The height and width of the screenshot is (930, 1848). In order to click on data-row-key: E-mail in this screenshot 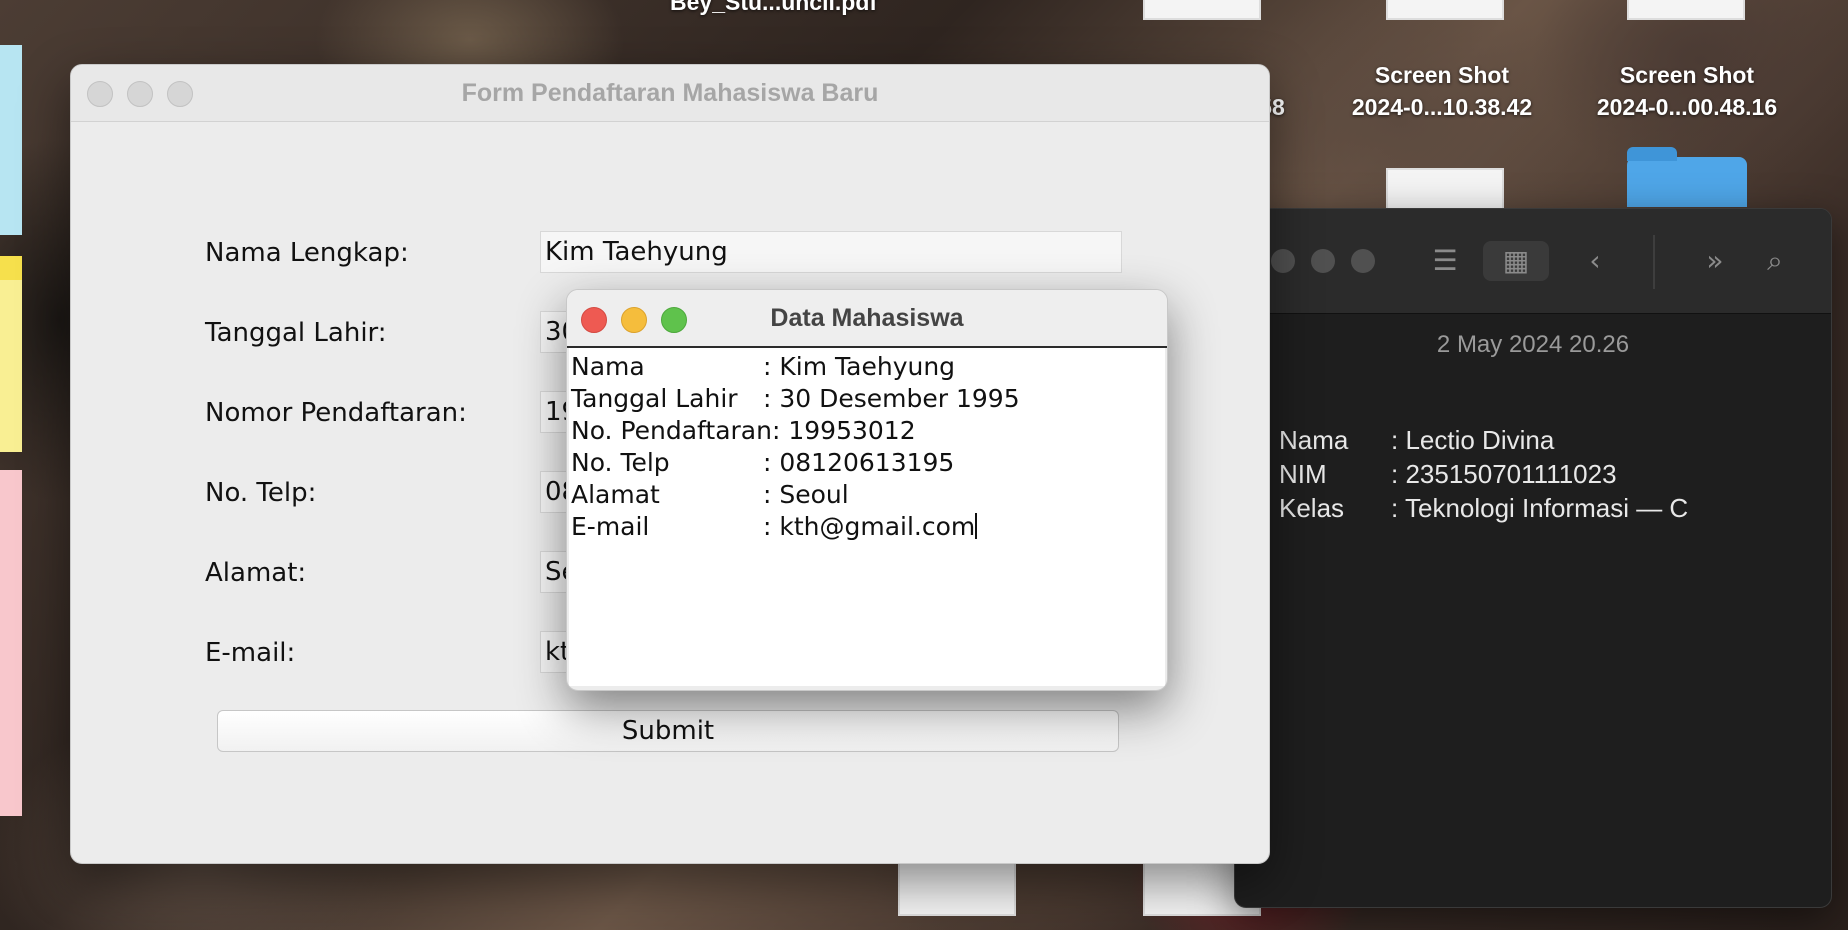, I will do `click(610, 526)`.